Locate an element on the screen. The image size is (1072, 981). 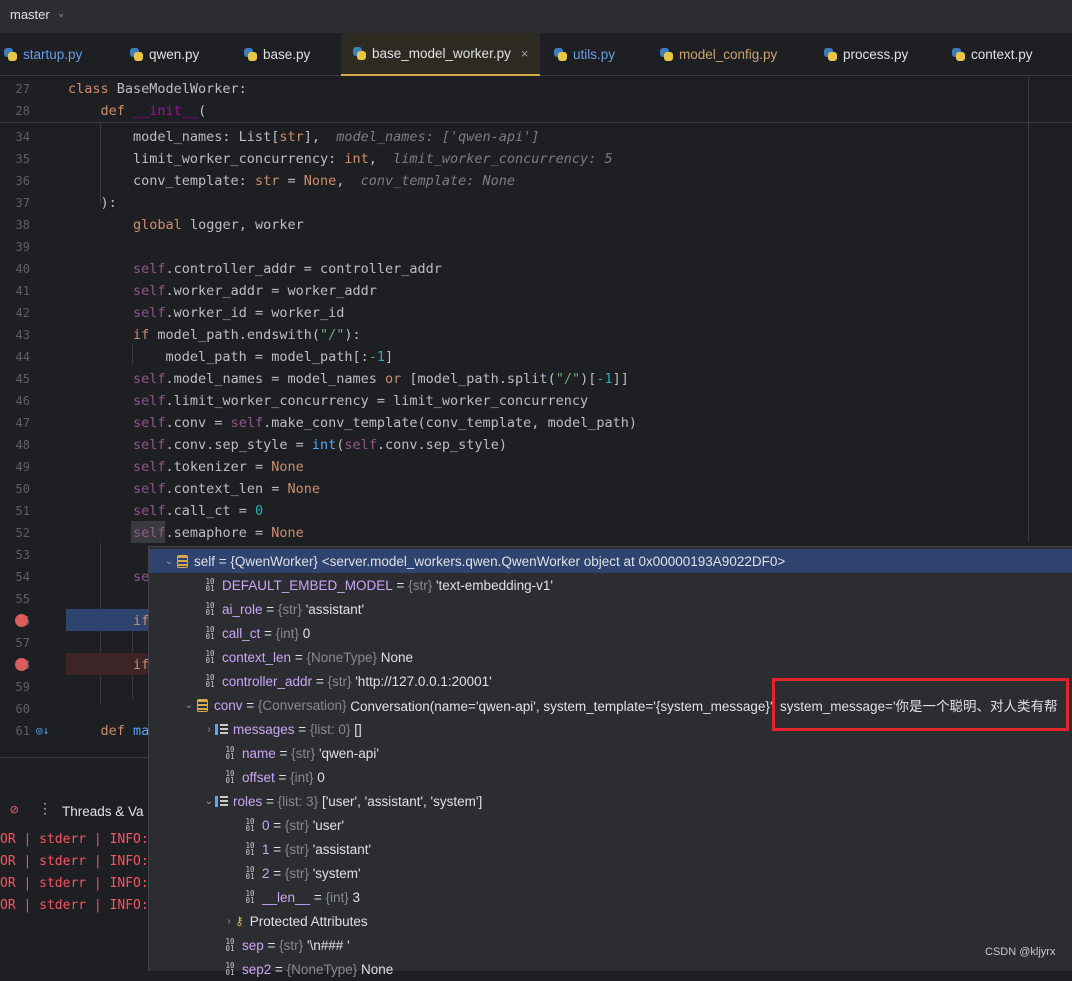
title-bar is located at coordinates (536, 16).